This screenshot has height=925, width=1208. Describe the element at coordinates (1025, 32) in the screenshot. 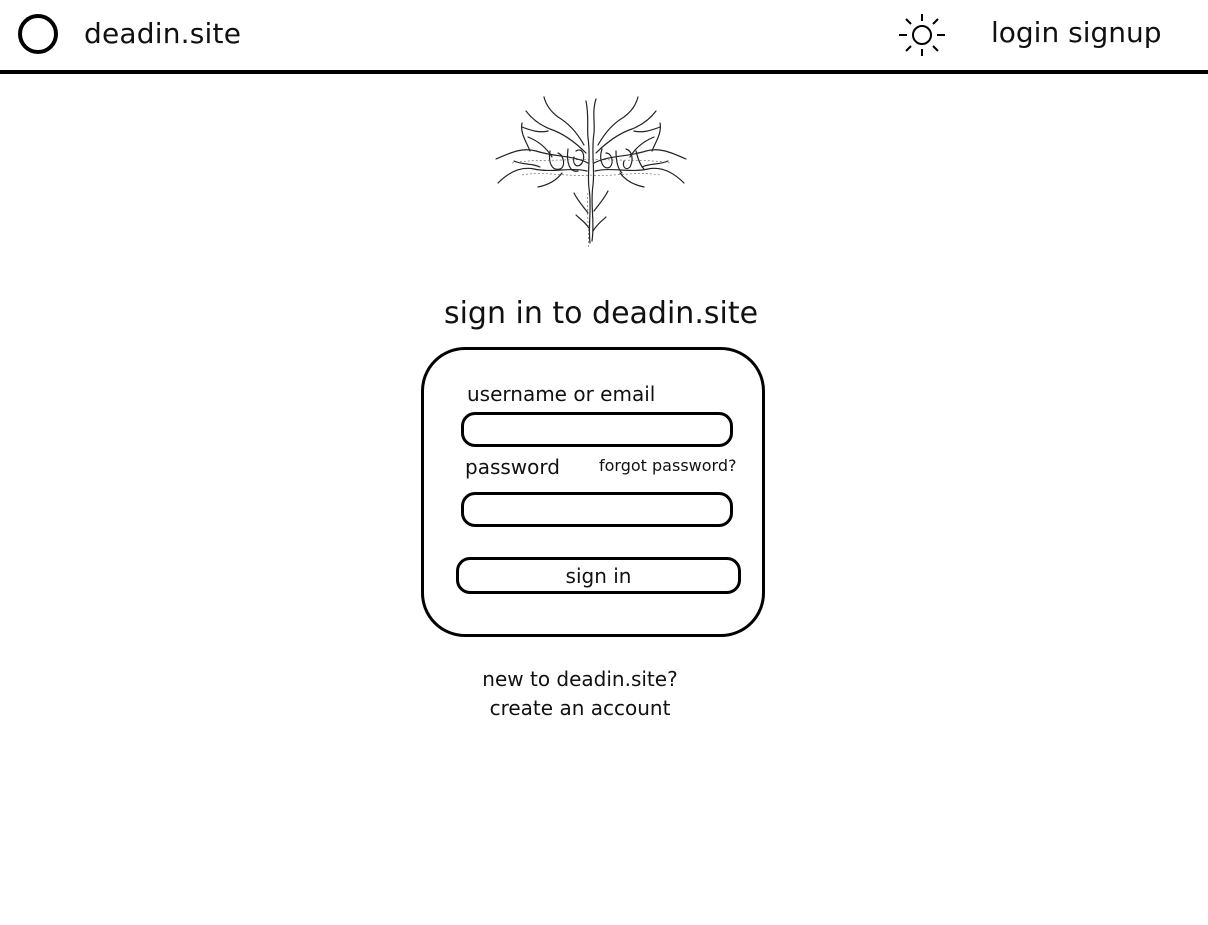

I see `login-link: login` at that location.